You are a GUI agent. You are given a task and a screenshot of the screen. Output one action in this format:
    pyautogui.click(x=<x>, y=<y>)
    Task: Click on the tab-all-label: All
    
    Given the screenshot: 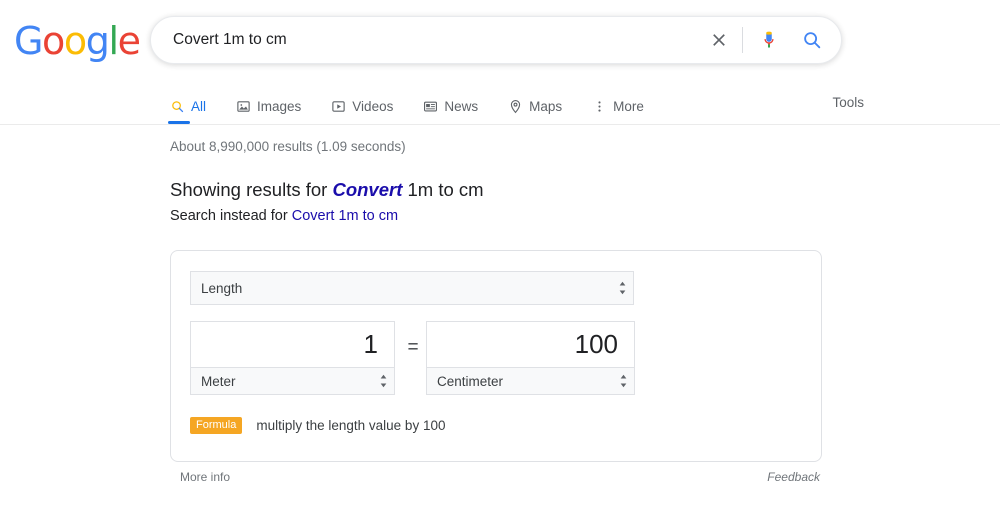 What is the action you would take?
    pyautogui.click(x=199, y=106)
    